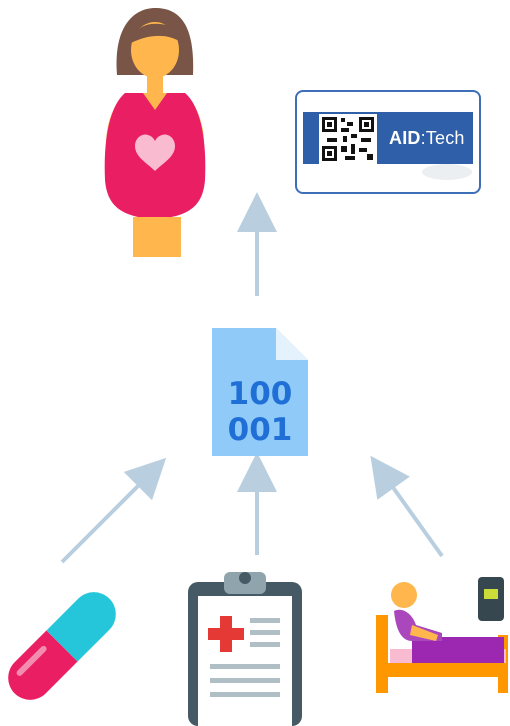 The width and height of the screenshot is (510, 726). Describe the element at coordinates (113, 510) in the screenshot. I see `arrow-capsule-to-file` at that location.